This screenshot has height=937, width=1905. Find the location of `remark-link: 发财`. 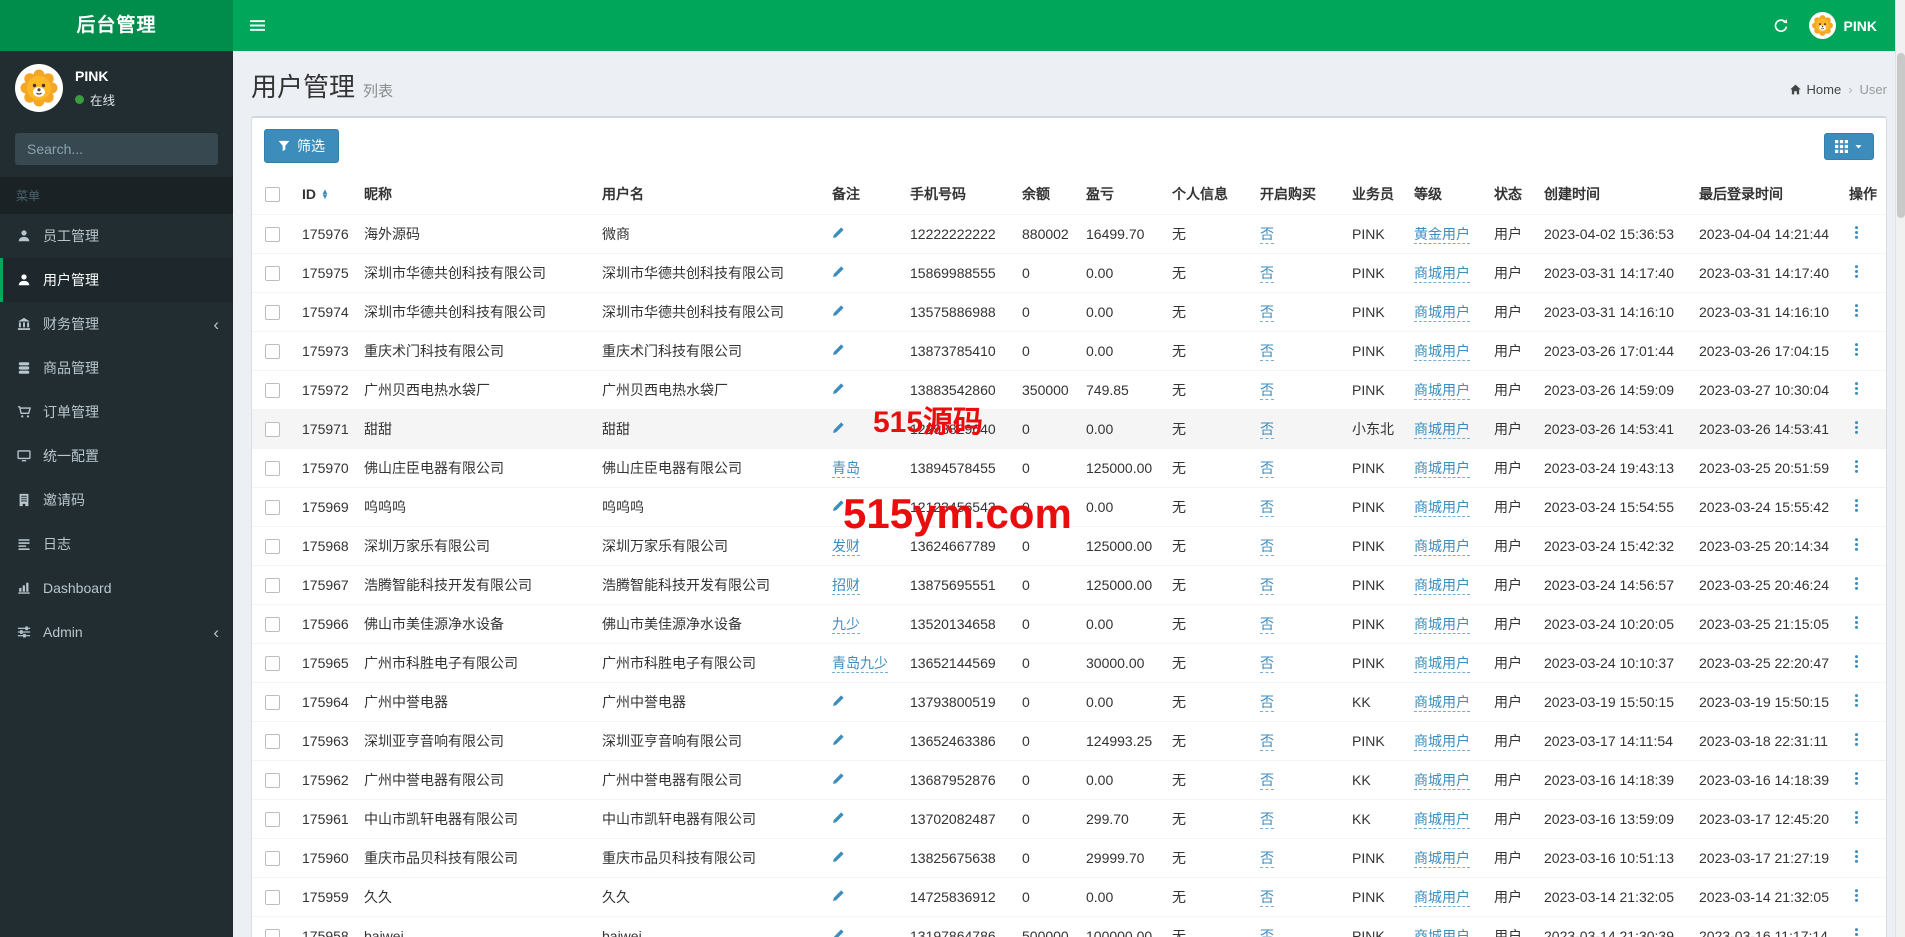

remark-link: 发财 is located at coordinates (846, 547).